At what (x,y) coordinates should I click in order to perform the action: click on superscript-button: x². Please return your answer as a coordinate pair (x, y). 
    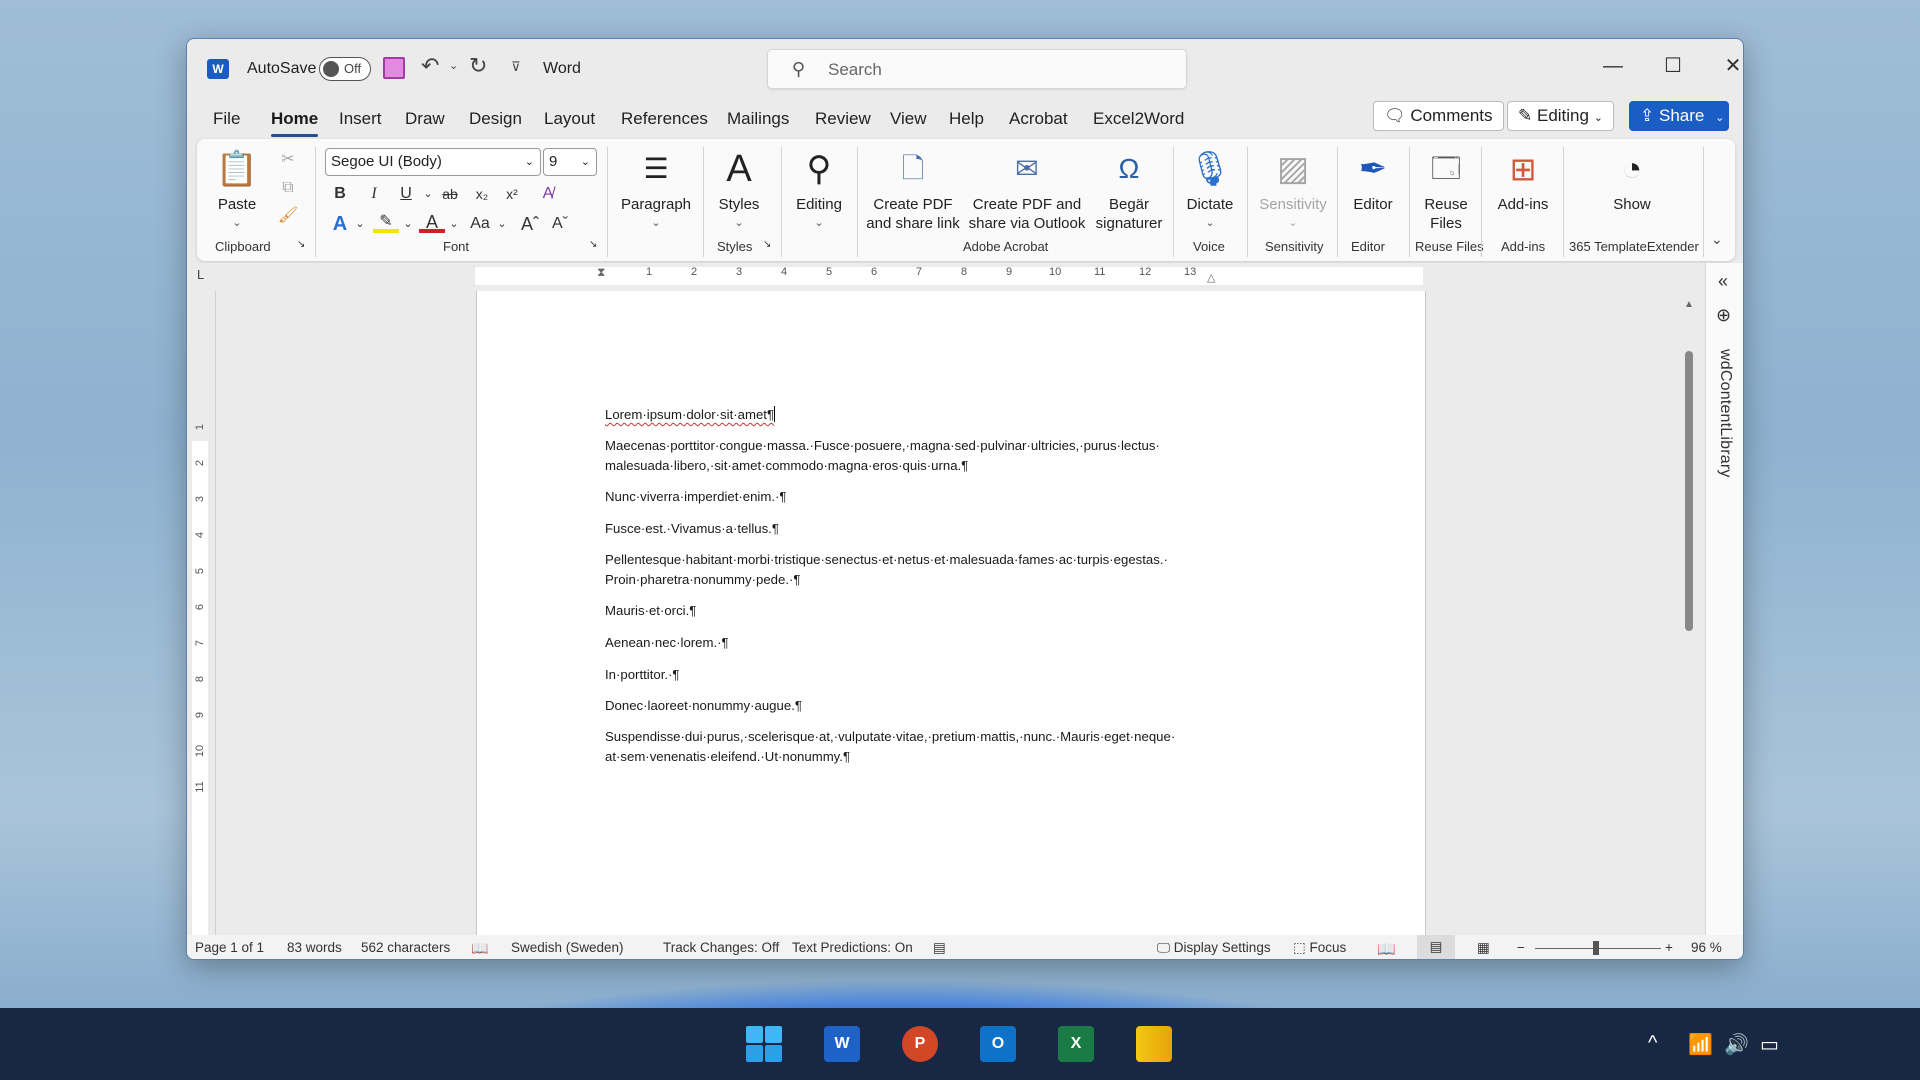
    Looking at the image, I should click on (512, 194).